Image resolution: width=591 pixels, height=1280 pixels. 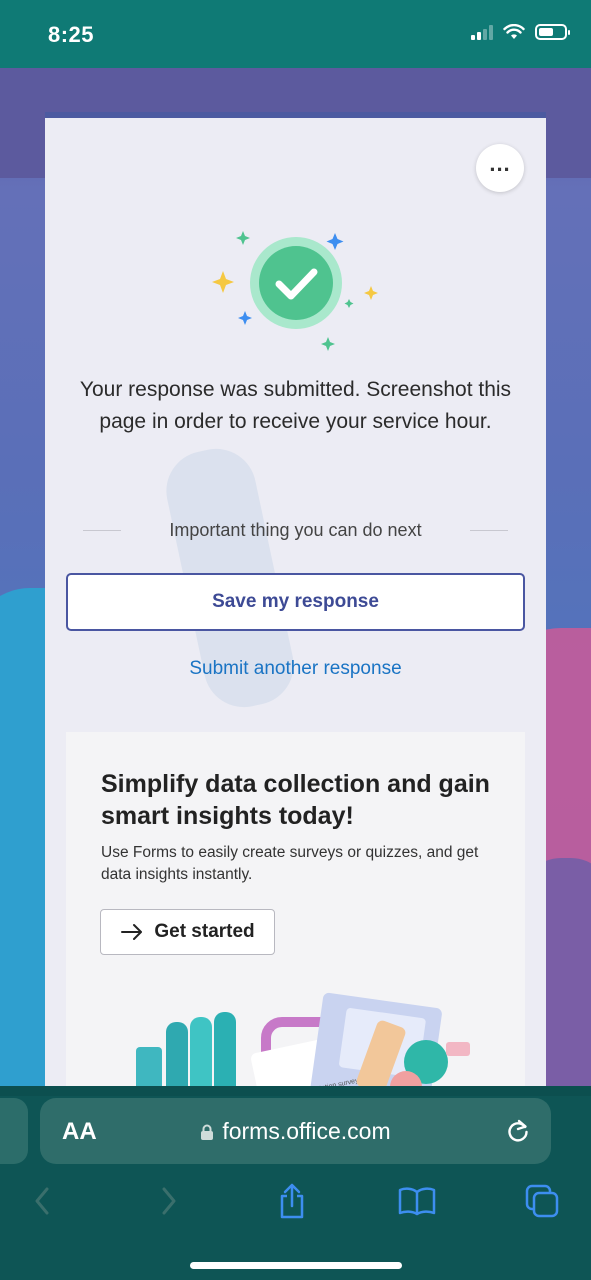 I want to click on browser-toolbar, so click(x=295, y=1201).